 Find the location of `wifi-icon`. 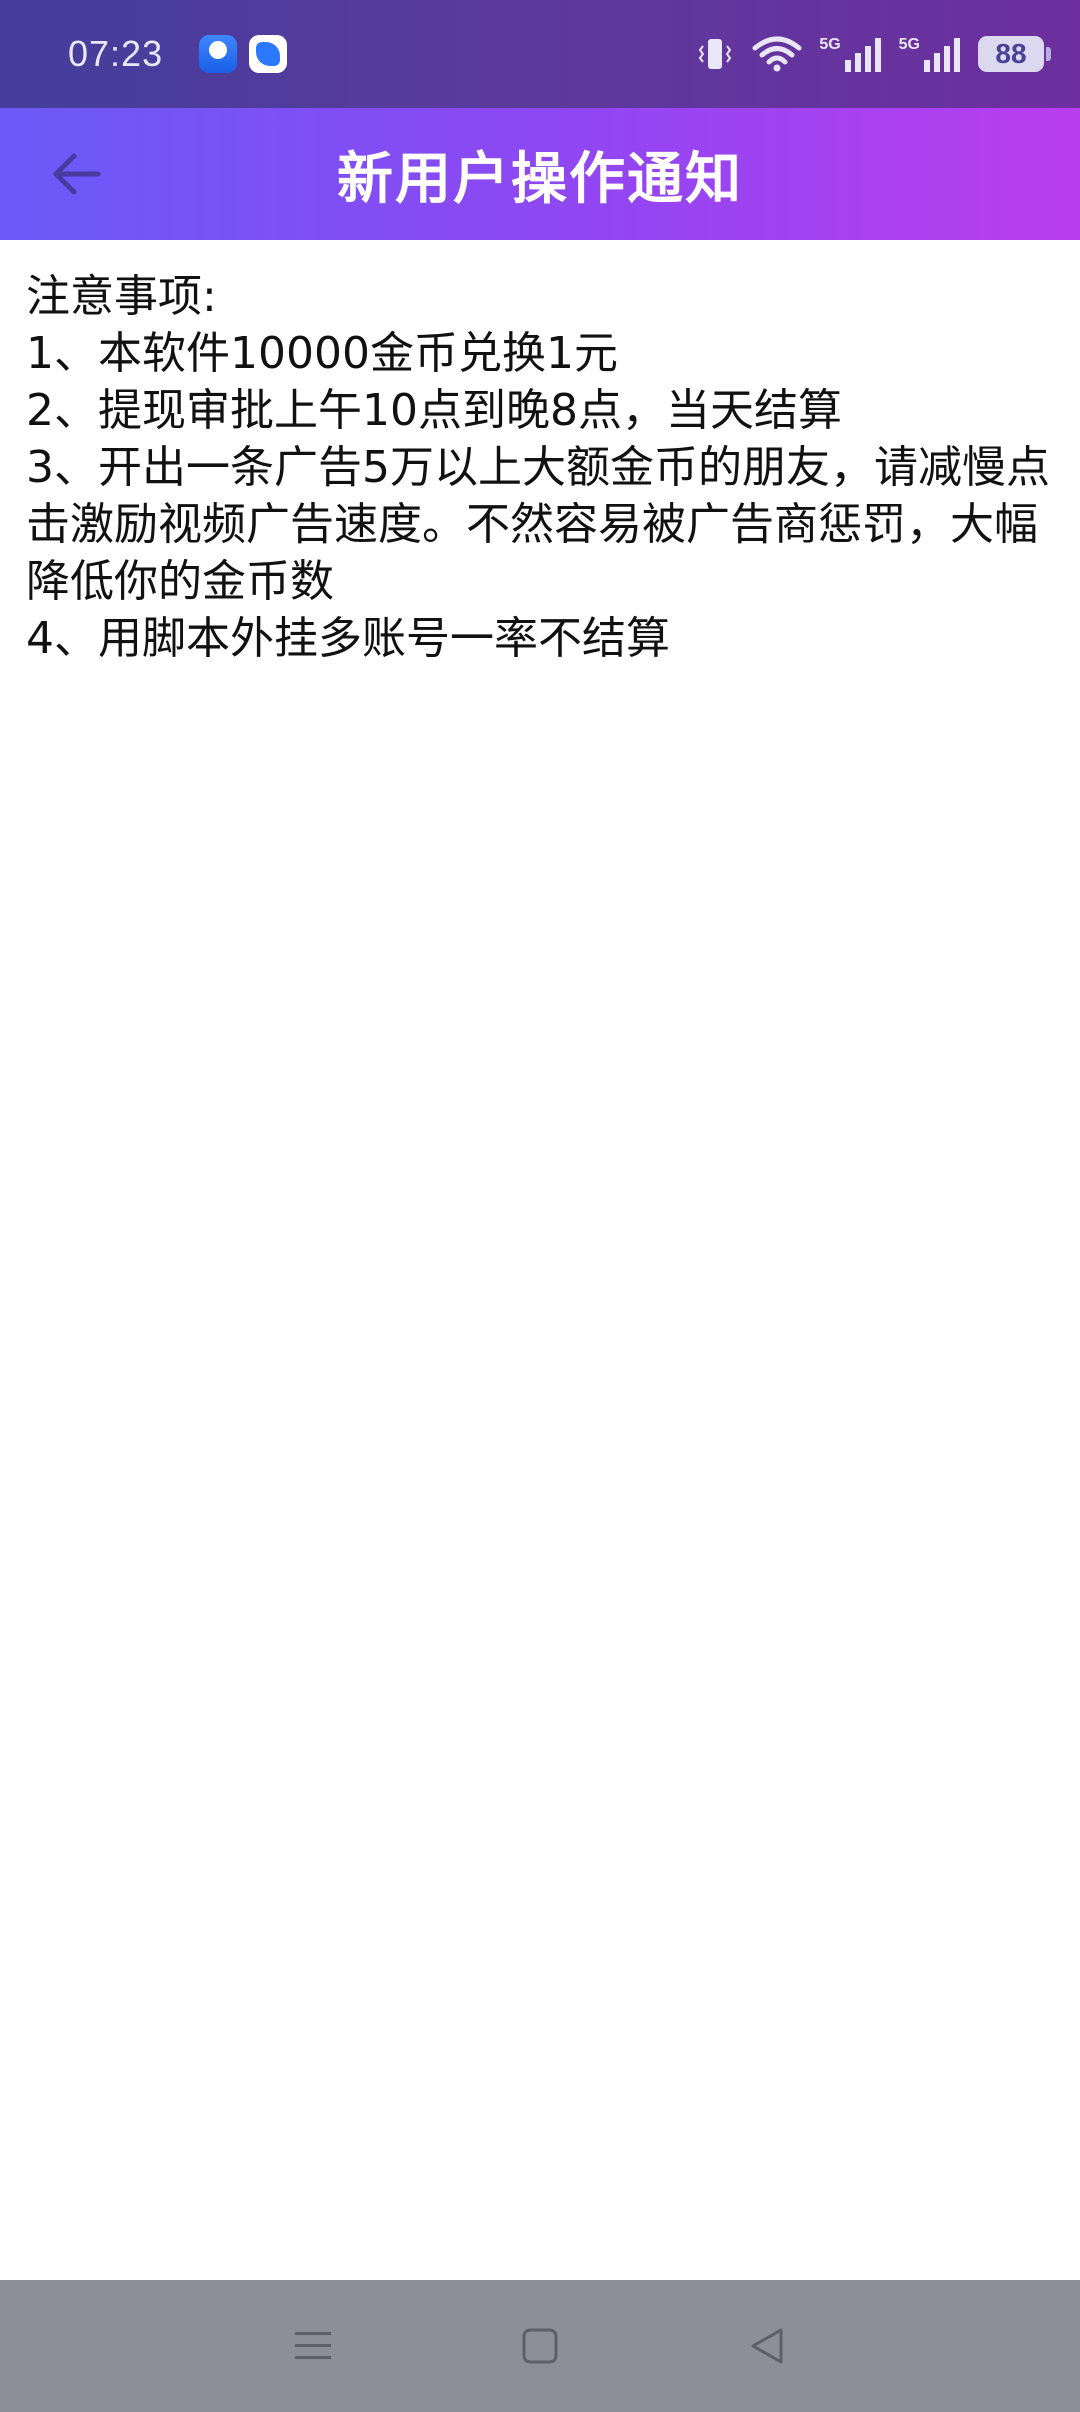

wifi-icon is located at coordinates (777, 54).